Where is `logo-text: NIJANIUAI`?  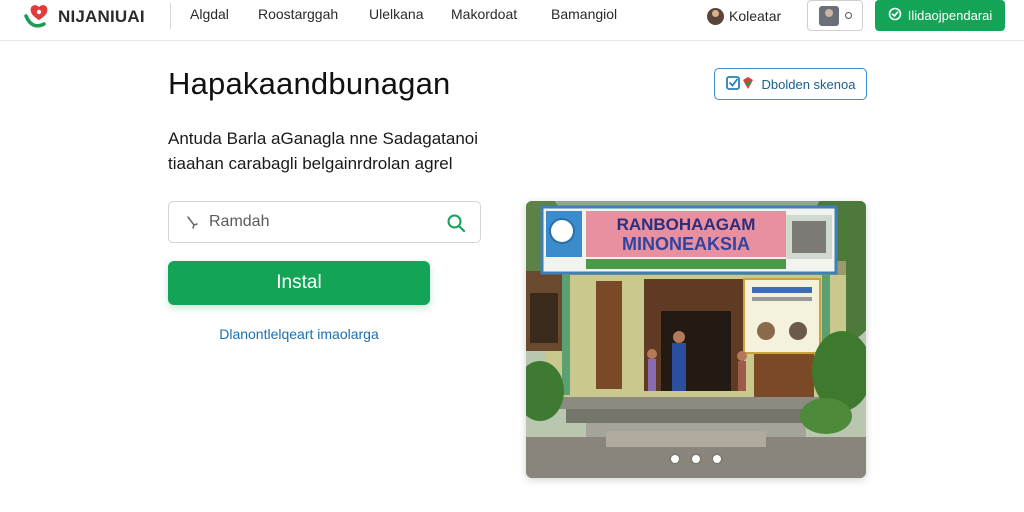
logo-text: NIJANIUAI is located at coordinates (101, 16).